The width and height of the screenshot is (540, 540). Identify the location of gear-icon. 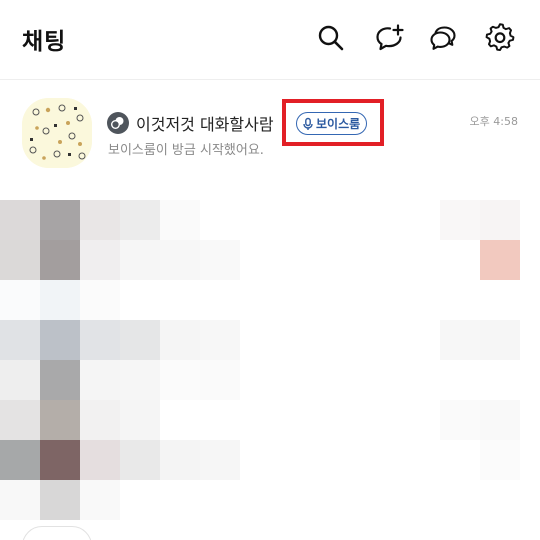
(500, 37).